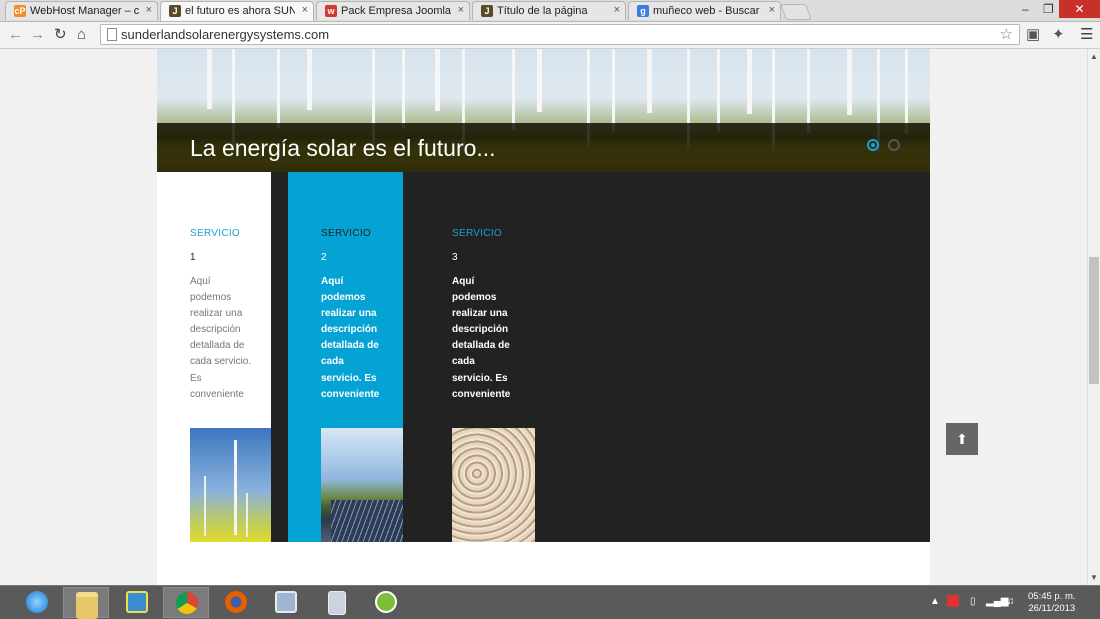  What do you see at coordinates (493, 485) in the screenshot?
I see `wood-pellets-photo` at bounding box center [493, 485].